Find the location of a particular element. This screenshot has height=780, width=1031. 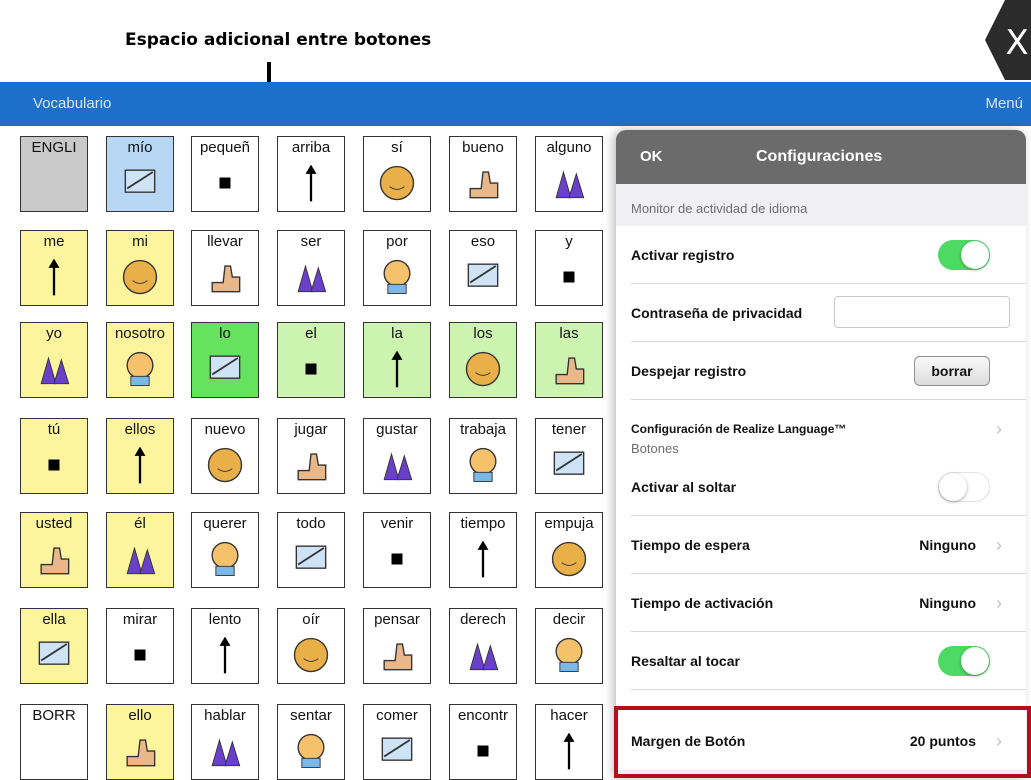

highlight-box is located at coordinates (822, 742).